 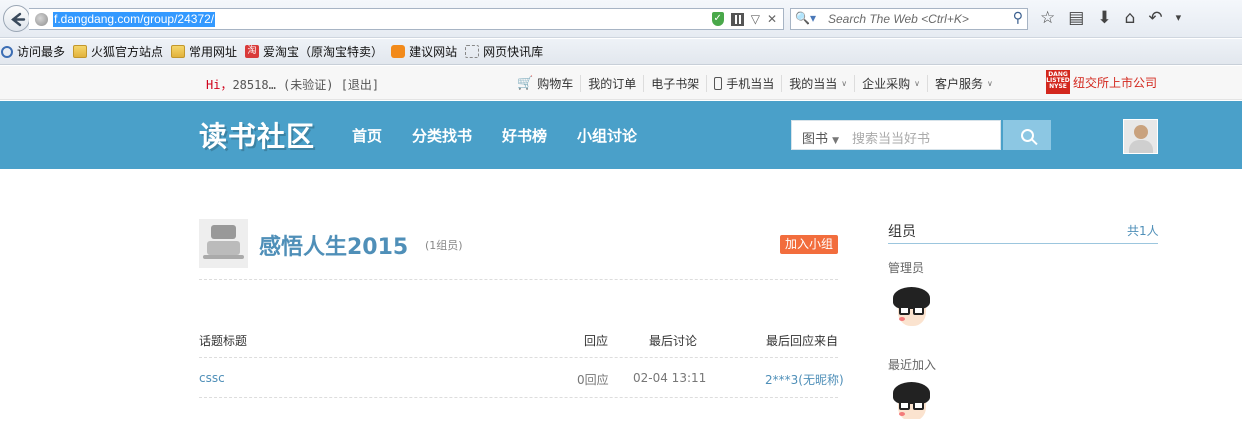 I want to click on group-icon, so click(x=223, y=243).